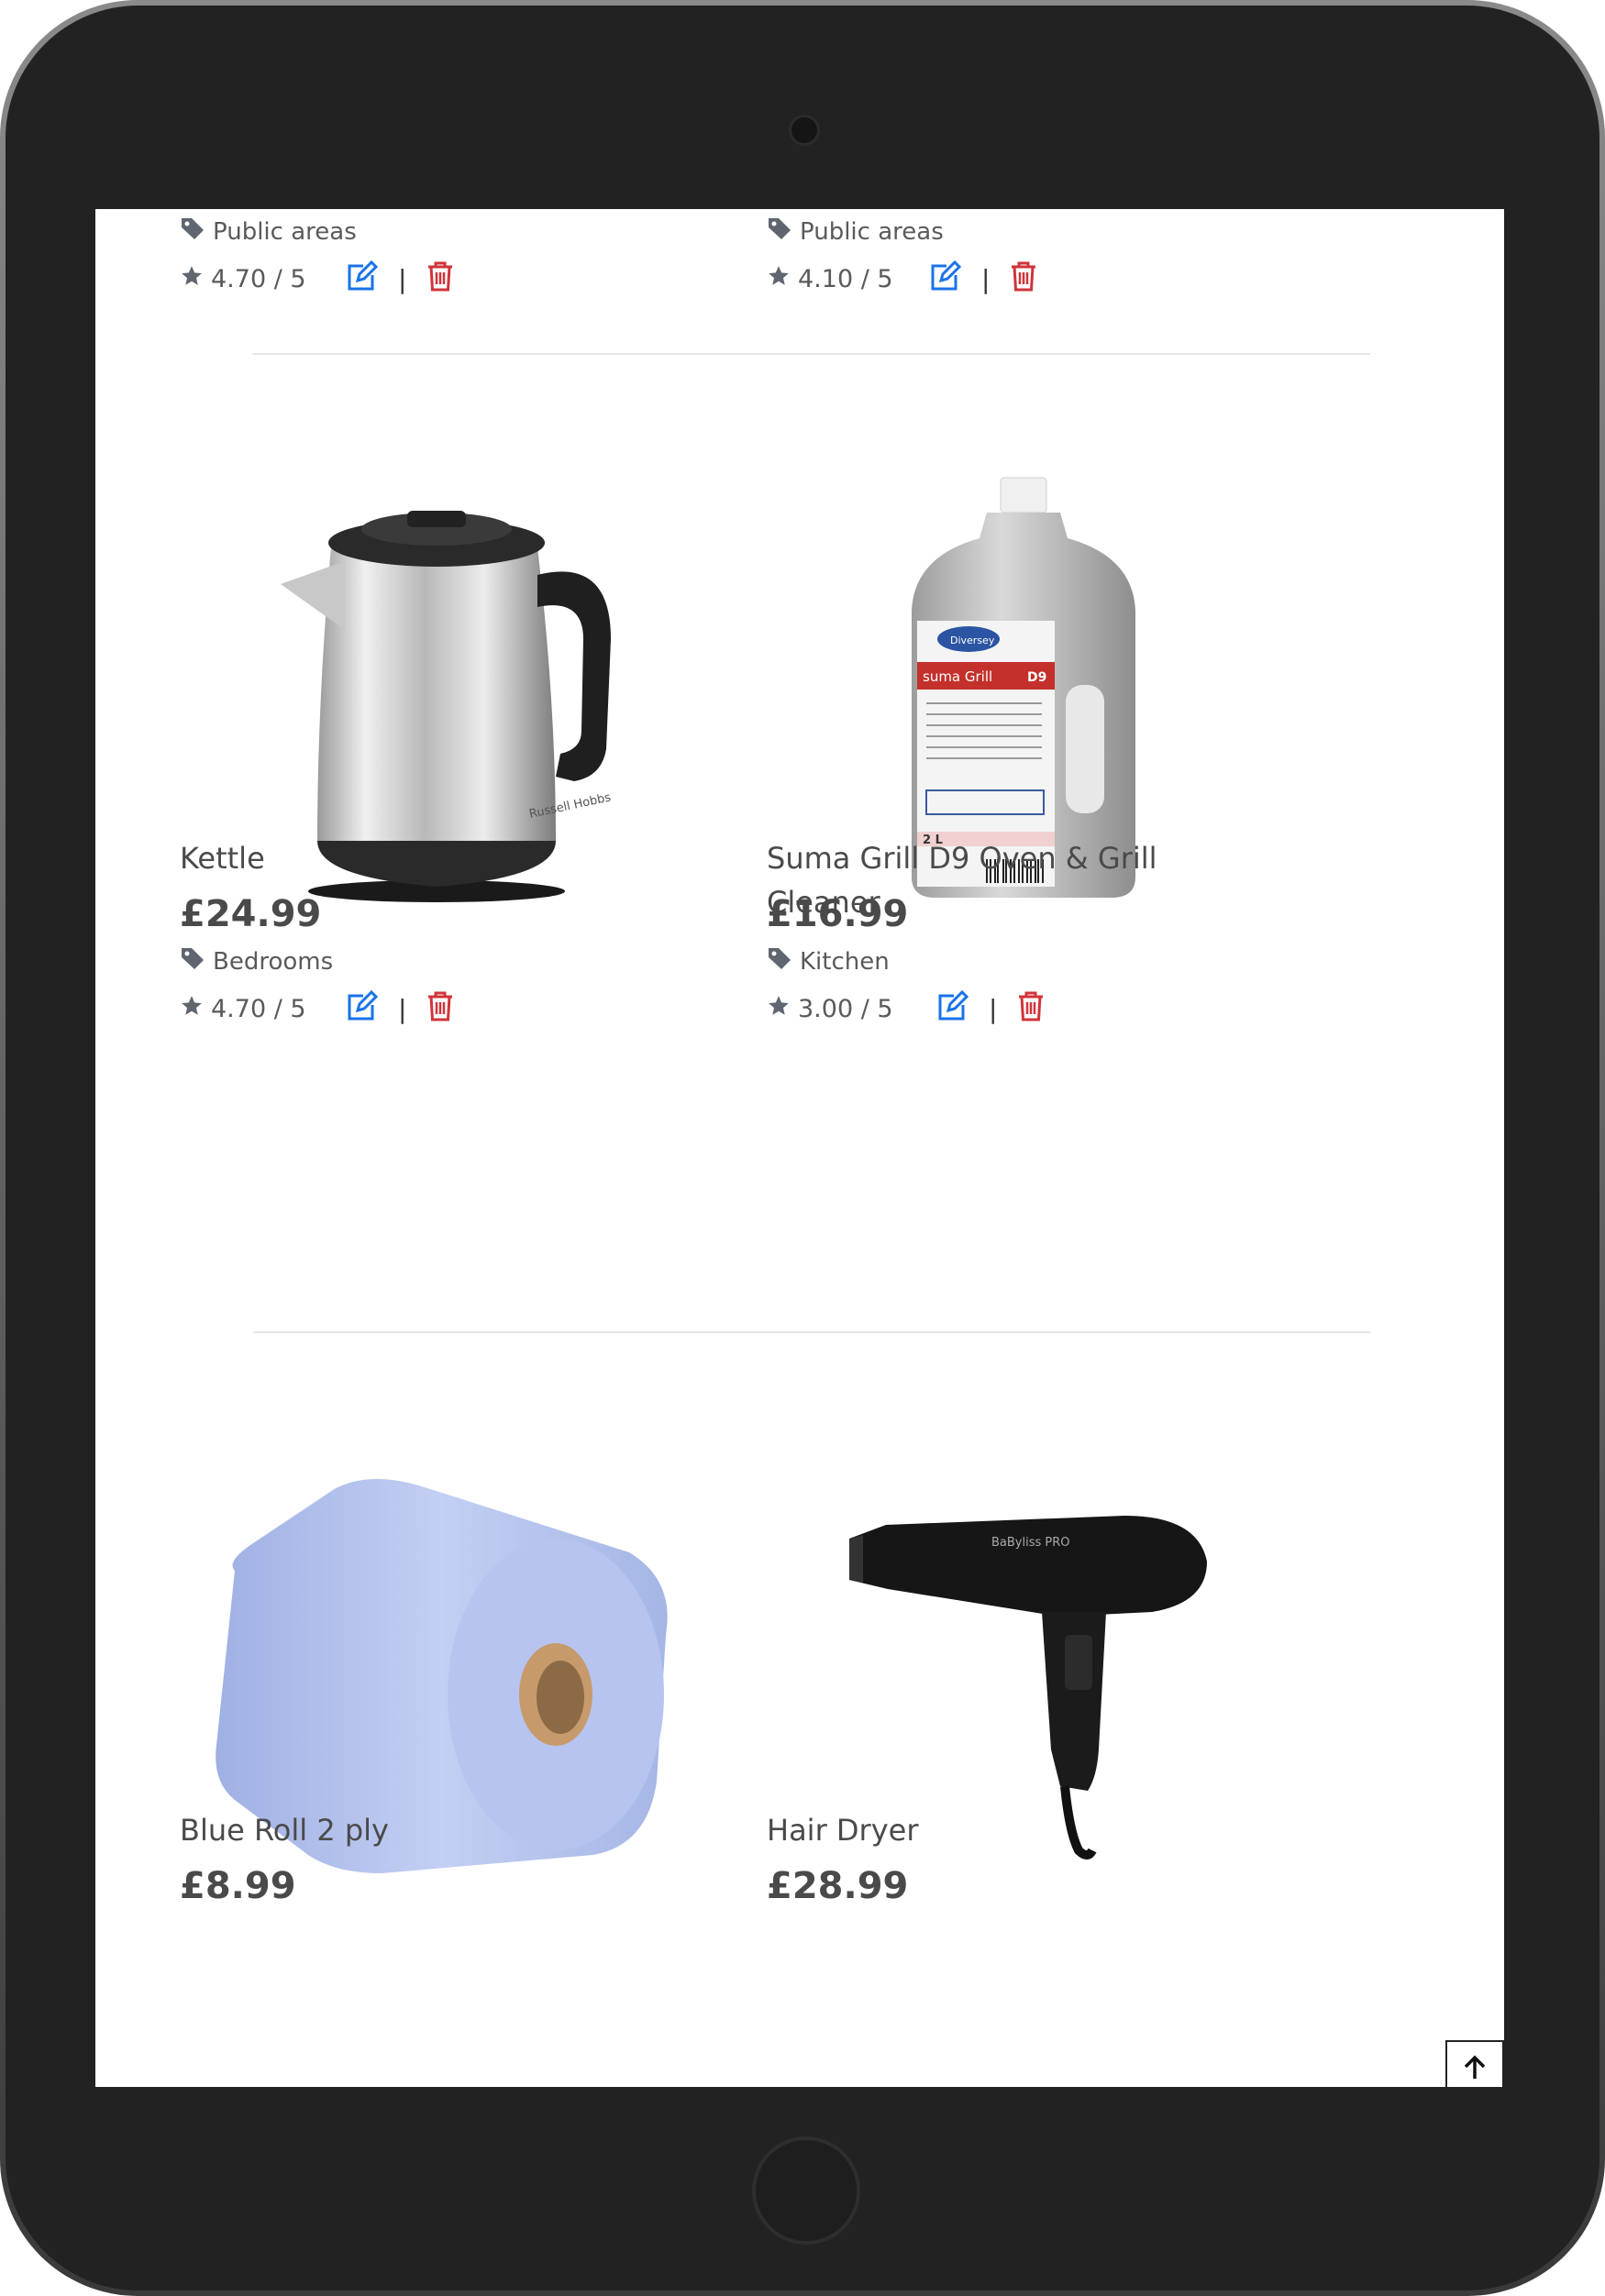 The width and height of the screenshot is (1605, 2296). I want to click on scroll-to-top-button, so click(1474, 2063).